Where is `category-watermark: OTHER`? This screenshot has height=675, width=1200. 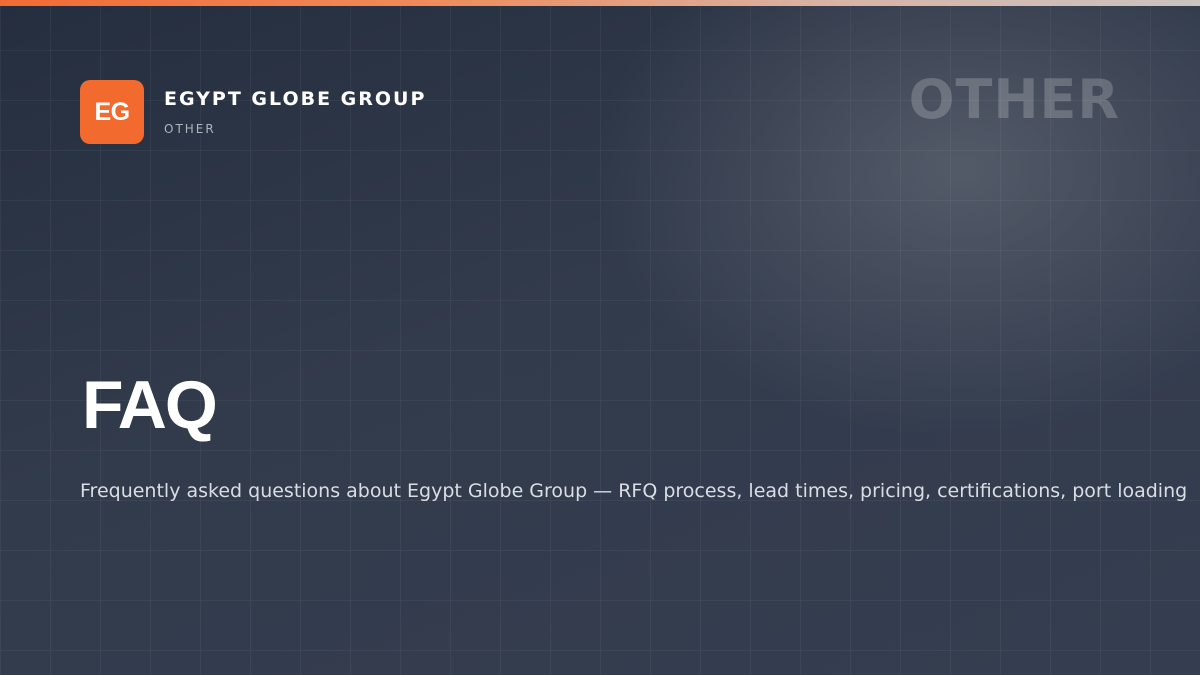
category-watermark: OTHER is located at coordinates (1014, 99).